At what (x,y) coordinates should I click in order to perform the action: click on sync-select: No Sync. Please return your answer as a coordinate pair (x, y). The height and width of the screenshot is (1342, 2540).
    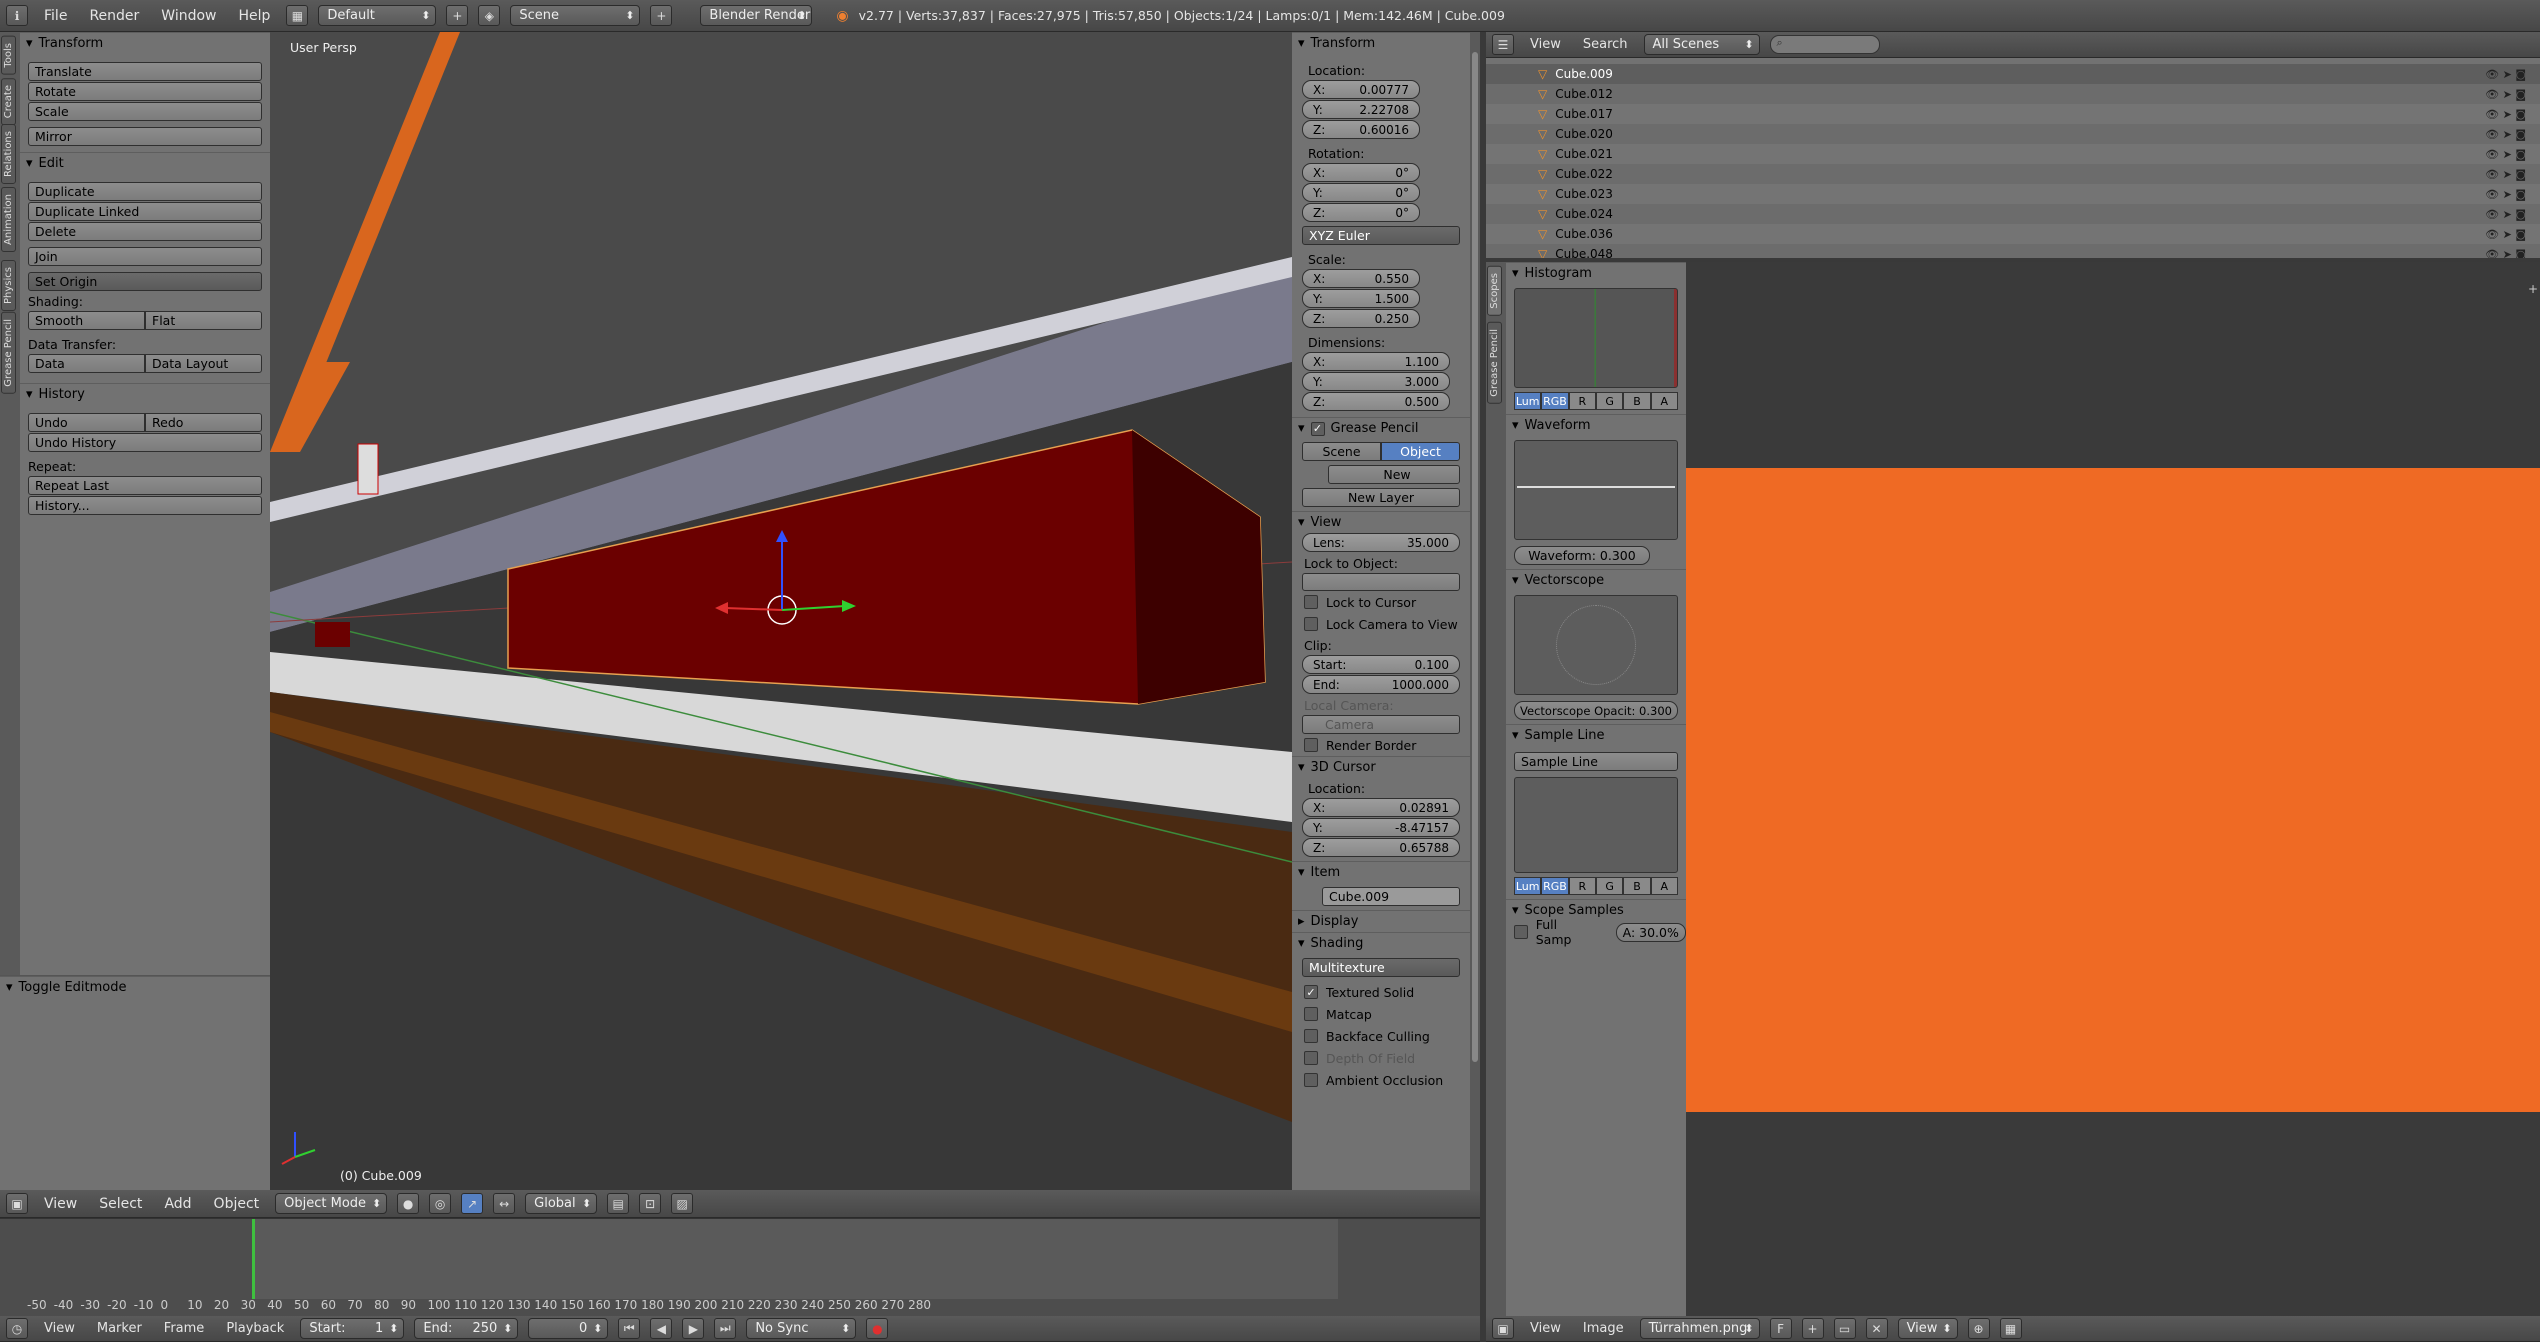
    Looking at the image, I should click on (801, 1328).